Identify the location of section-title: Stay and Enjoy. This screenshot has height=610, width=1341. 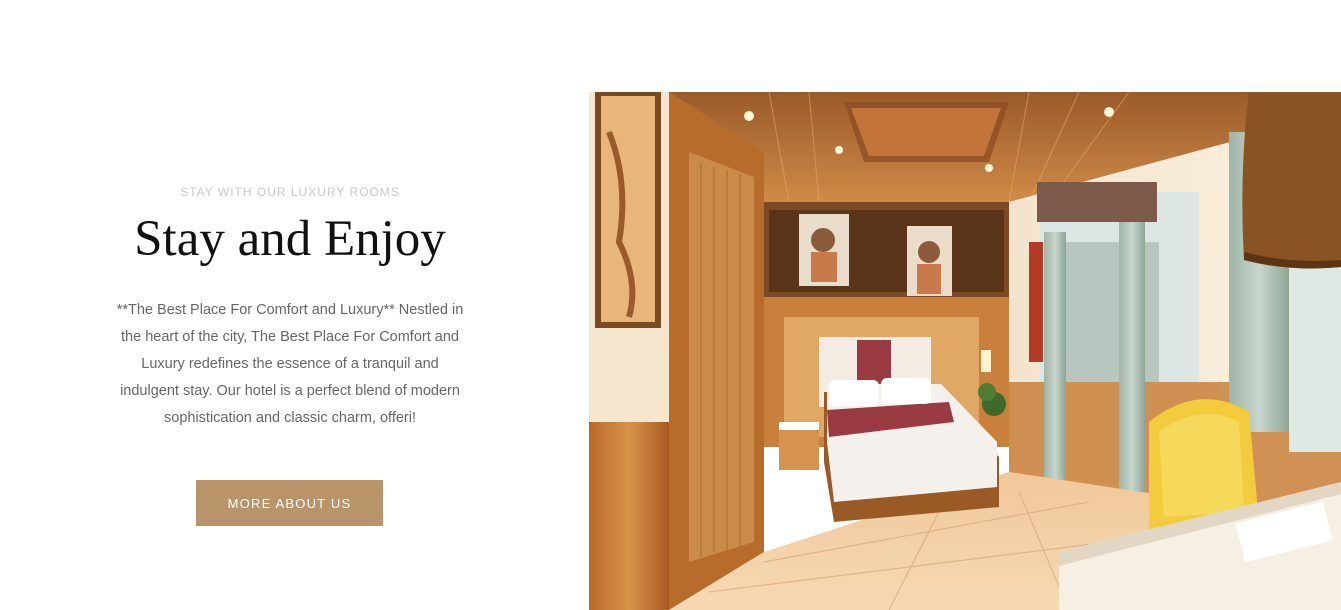
(290, 239).